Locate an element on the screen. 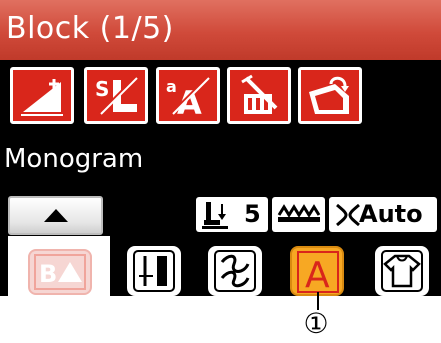  delete-button is located at coordinates (259, 95).